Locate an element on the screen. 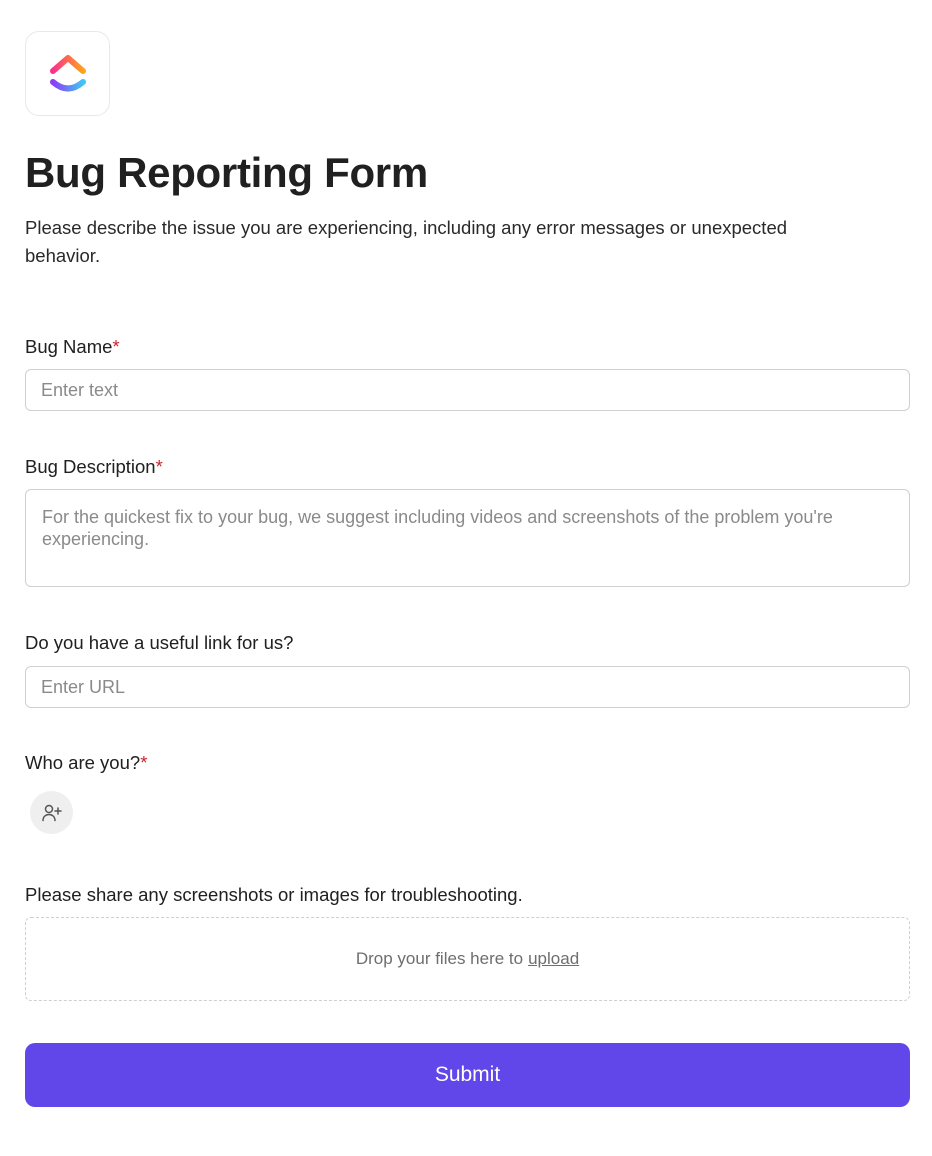 Image resolution: width=932 pixels, height=1156 pixels. clickup-logo-icon is located at coordinates (67, 72).